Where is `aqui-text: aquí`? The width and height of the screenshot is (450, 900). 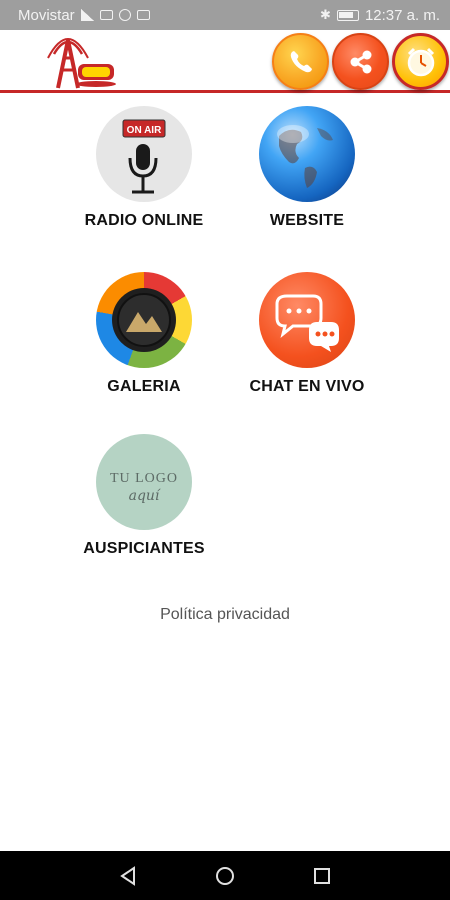 aqui-text: aquí is located at coordinates (145, 496).